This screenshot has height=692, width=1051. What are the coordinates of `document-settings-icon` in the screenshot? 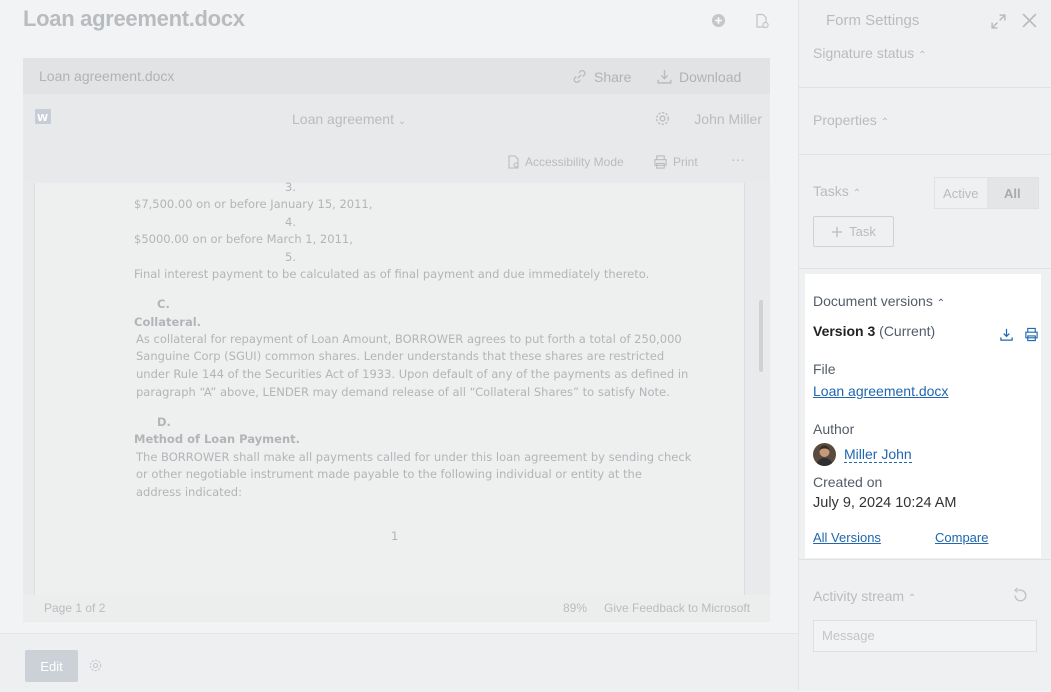 It's located at (762, 21).